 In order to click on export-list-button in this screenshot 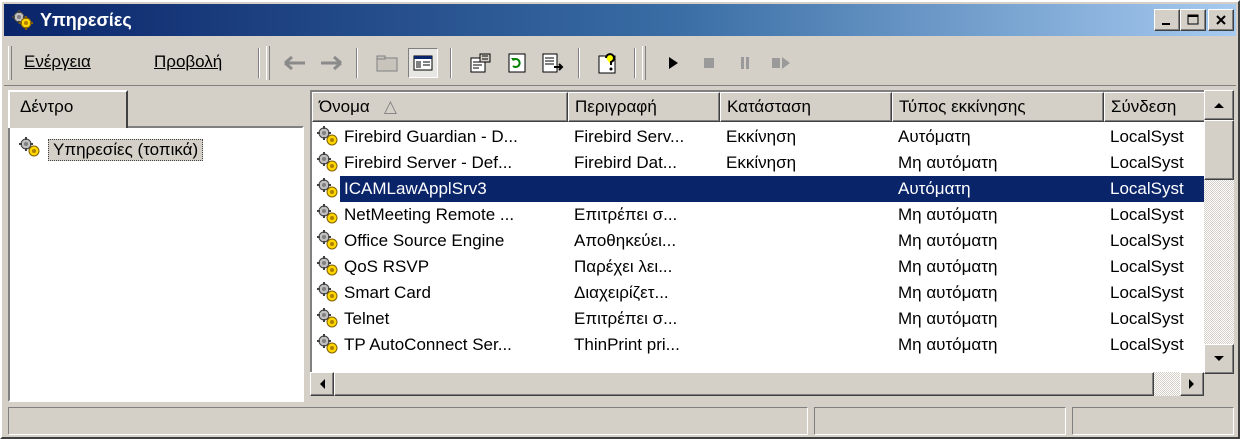, I will do `click(553, 63)`.